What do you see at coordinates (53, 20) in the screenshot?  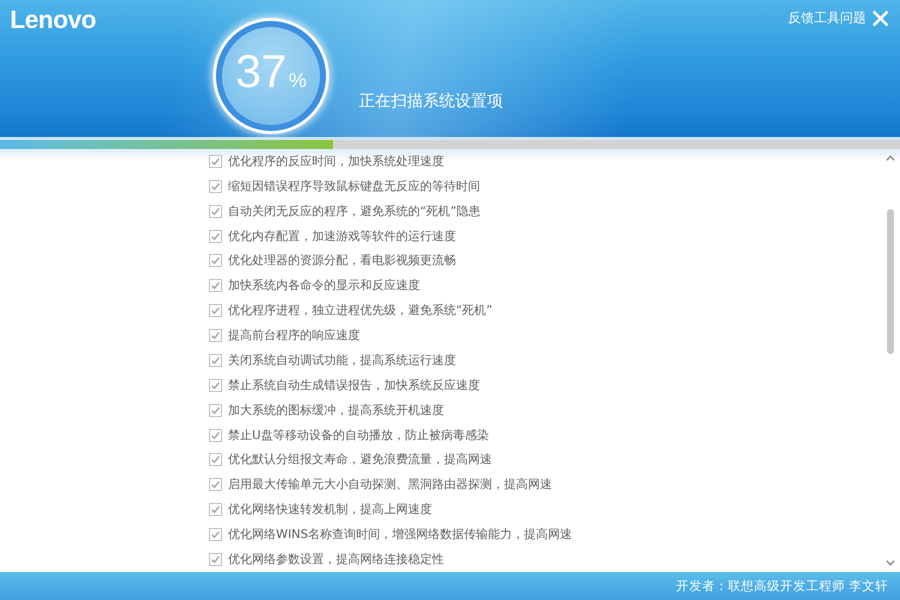 I see `logo-text: Lenovo` at bounding box center [53, 20].